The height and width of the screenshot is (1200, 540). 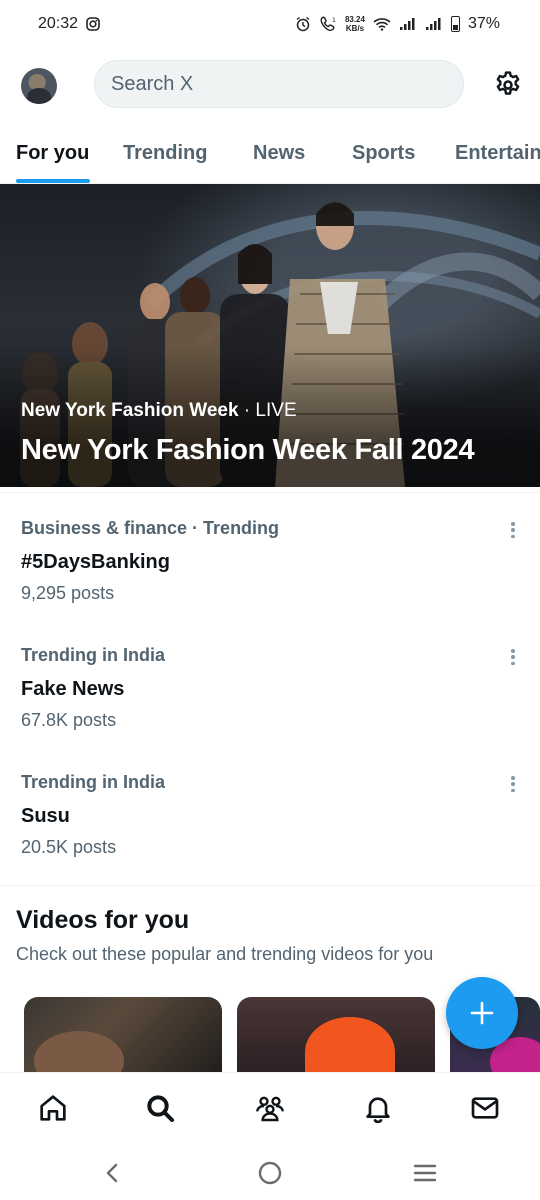 What do you see at coordinates (270, 827) in the screenshot?
I see `trend-item: Trending in India Susu 20.5K posts` at bounding box center [270, 827].